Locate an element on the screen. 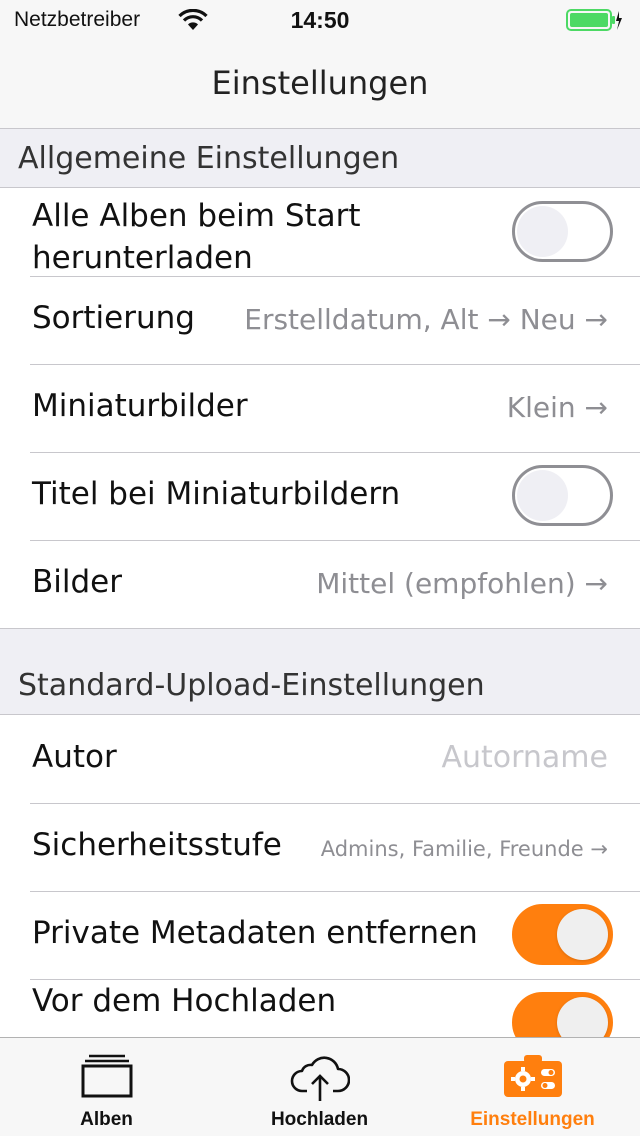  tab-upload-label: Hochladen is located at coordinates (319, 1119).